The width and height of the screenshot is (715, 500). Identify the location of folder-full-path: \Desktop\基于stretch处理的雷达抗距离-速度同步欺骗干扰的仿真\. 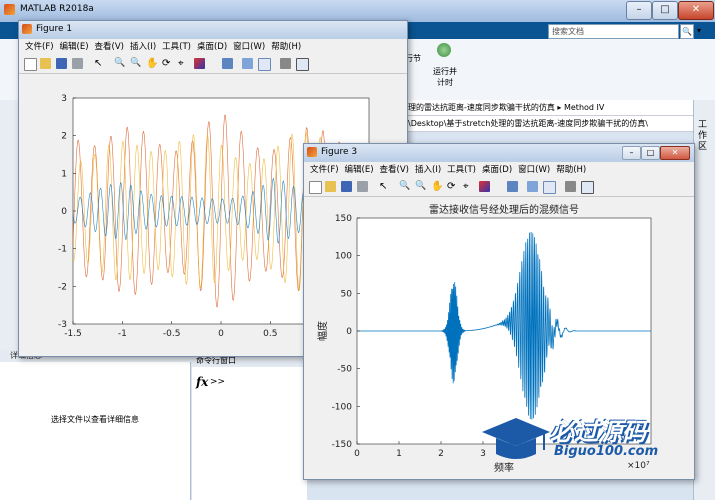
(551, 124).